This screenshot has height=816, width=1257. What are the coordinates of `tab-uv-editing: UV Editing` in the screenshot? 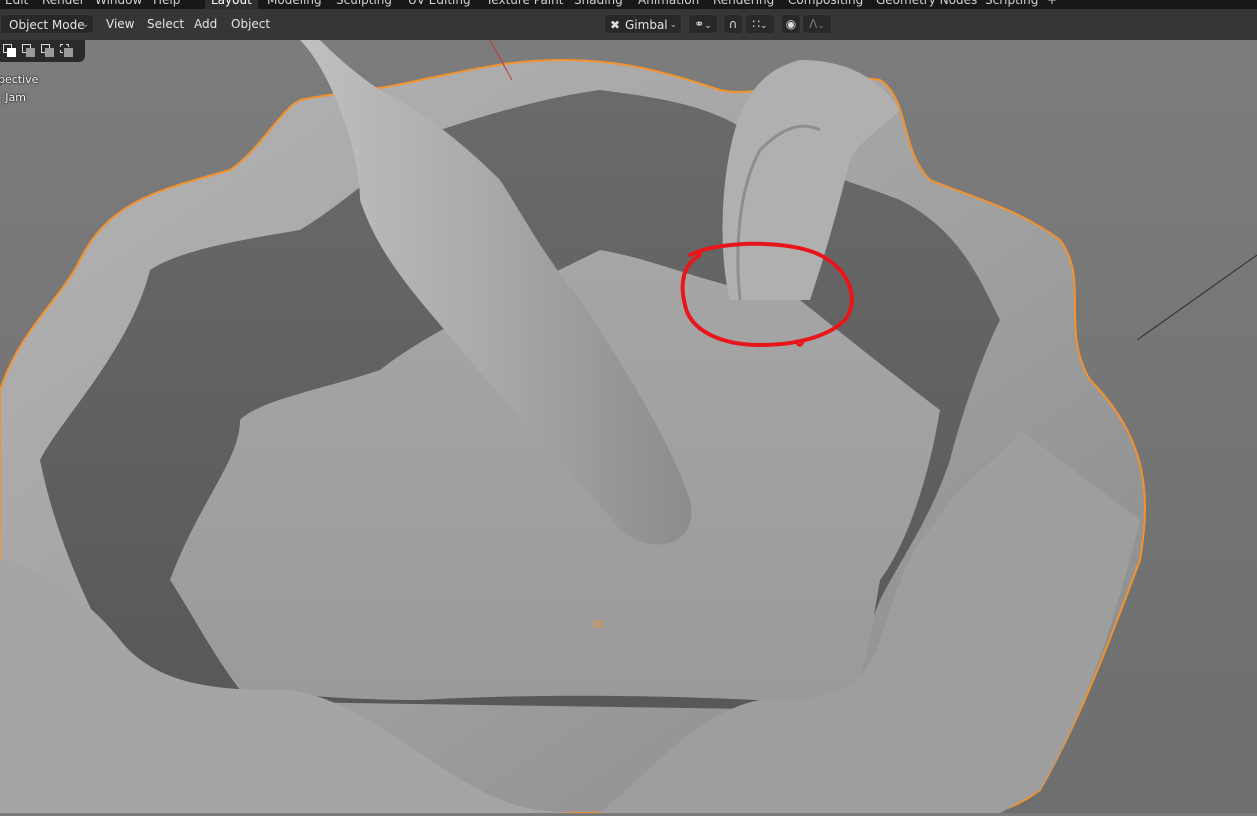 It's located at (439, 4).